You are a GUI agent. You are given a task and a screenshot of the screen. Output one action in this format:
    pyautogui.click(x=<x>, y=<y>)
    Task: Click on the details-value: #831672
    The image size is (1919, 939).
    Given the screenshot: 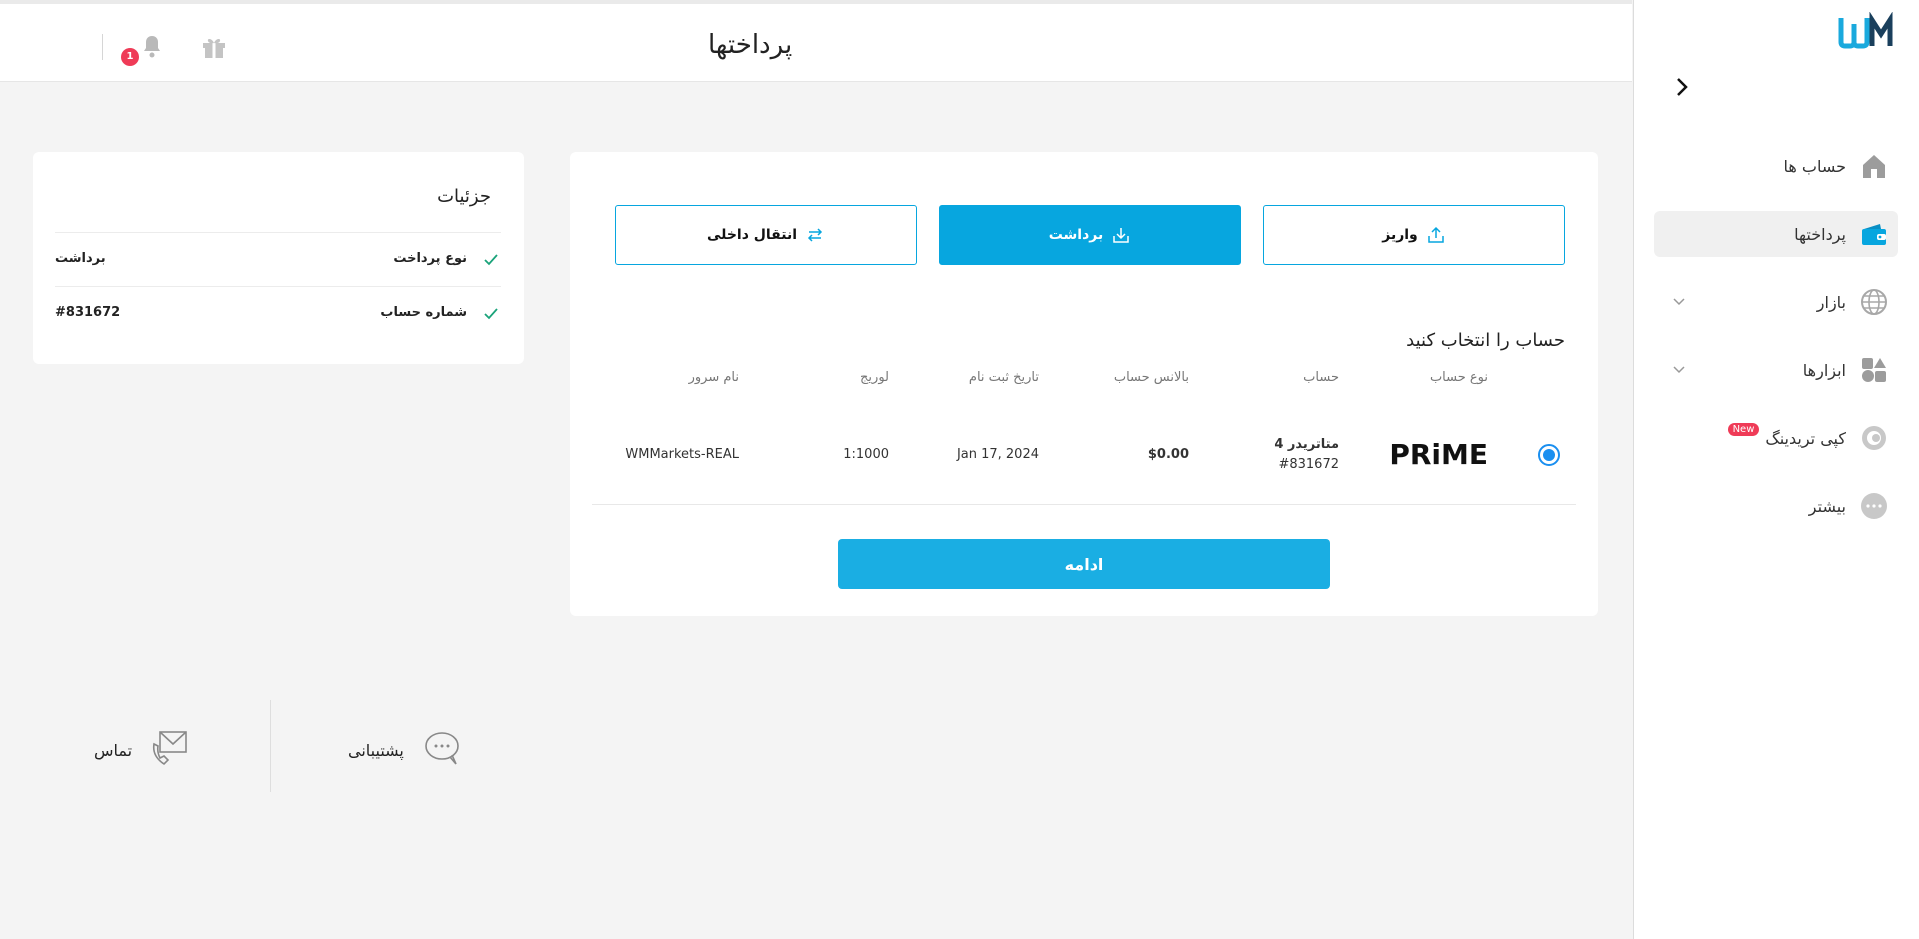 What is the action you would take?
    pyautogui.click(x=88, y=312)
    